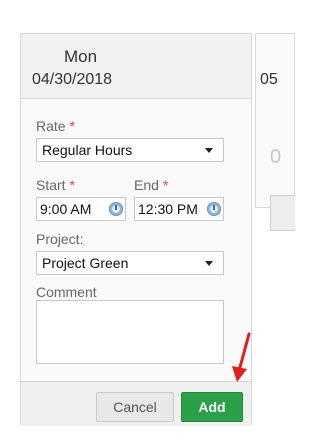  What do you see at coordinates (51, 185) in the screenshot?
I see `start-label-text: Start` at bounding box center [51, 185].